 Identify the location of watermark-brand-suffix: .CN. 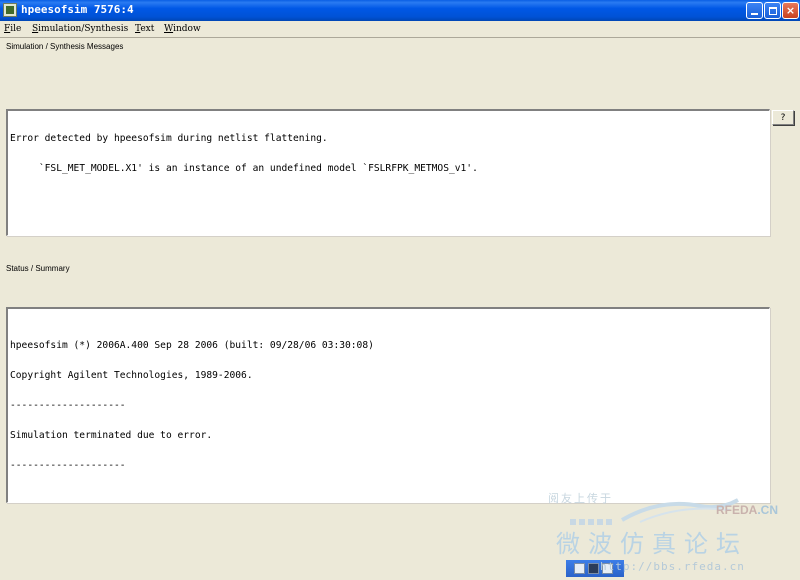
(768, 510).